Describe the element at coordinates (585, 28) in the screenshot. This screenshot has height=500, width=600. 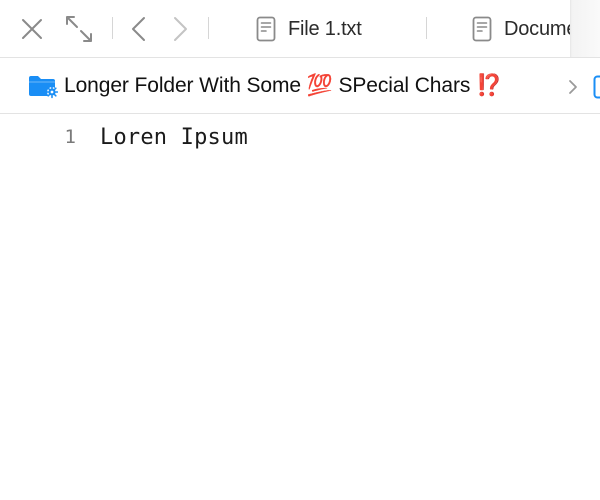
I see `window-edge` at that location.